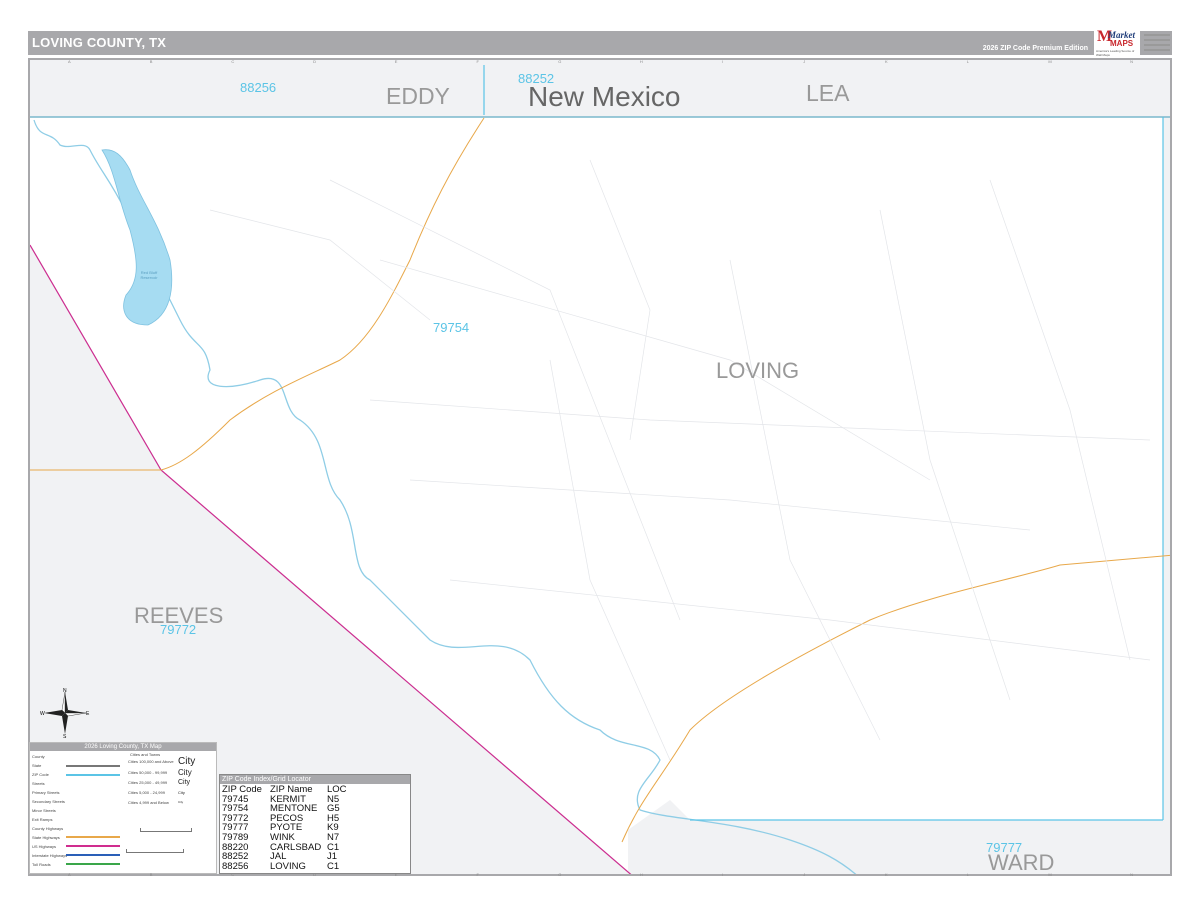  I want to click on compass-w: W, so click(42, 714).